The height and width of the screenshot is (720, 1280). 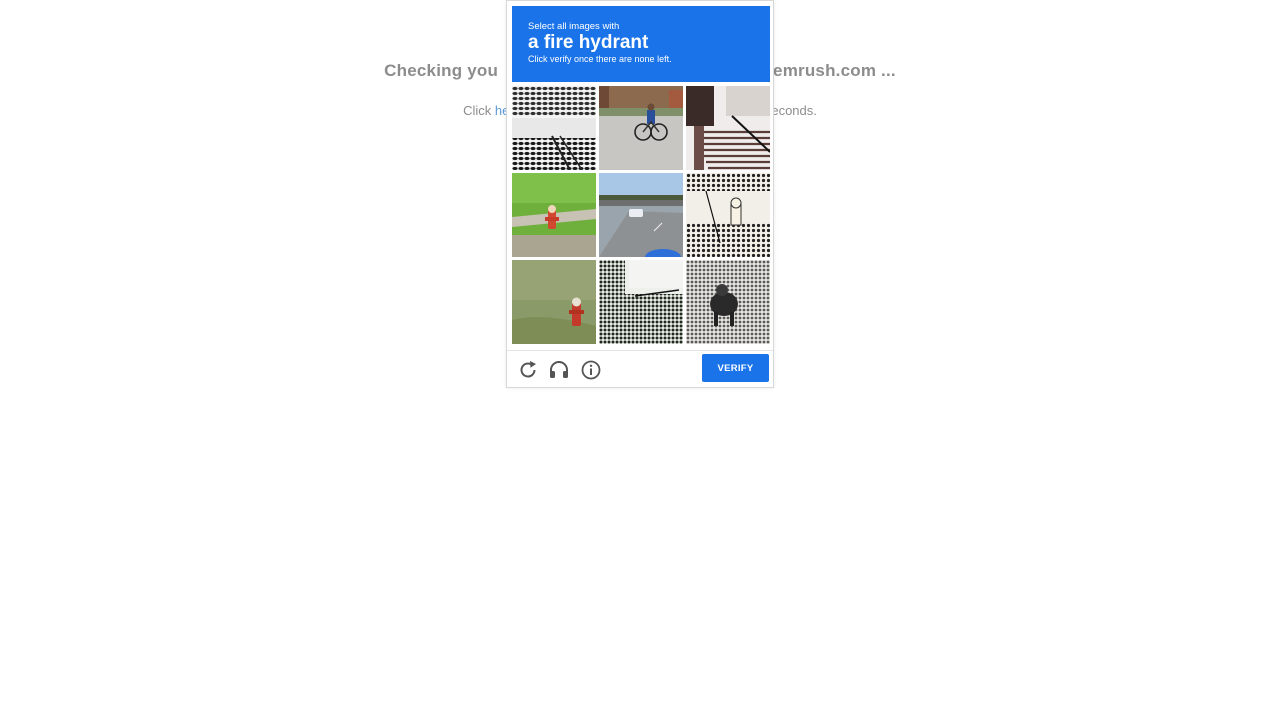 I want to click on stairs-image, so click(x=728, y=128).